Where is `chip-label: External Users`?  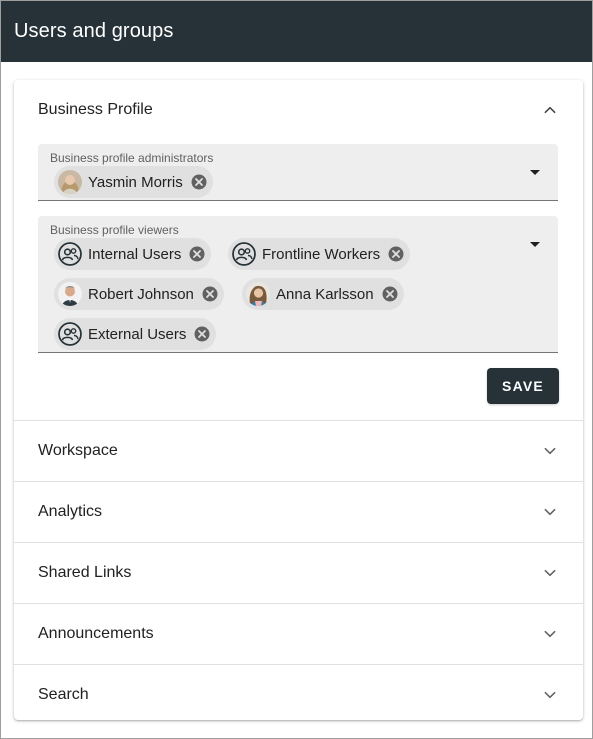
chip-label: External Users is located at coordinates (137, 334).